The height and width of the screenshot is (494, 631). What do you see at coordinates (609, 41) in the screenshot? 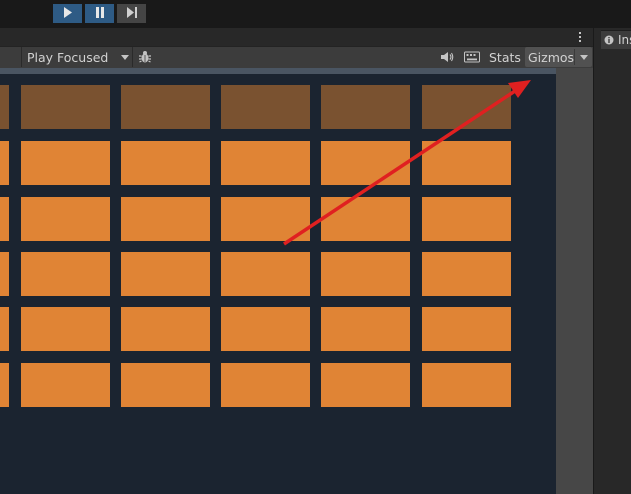
I see `info-icon` at bounding box center [609, 41].